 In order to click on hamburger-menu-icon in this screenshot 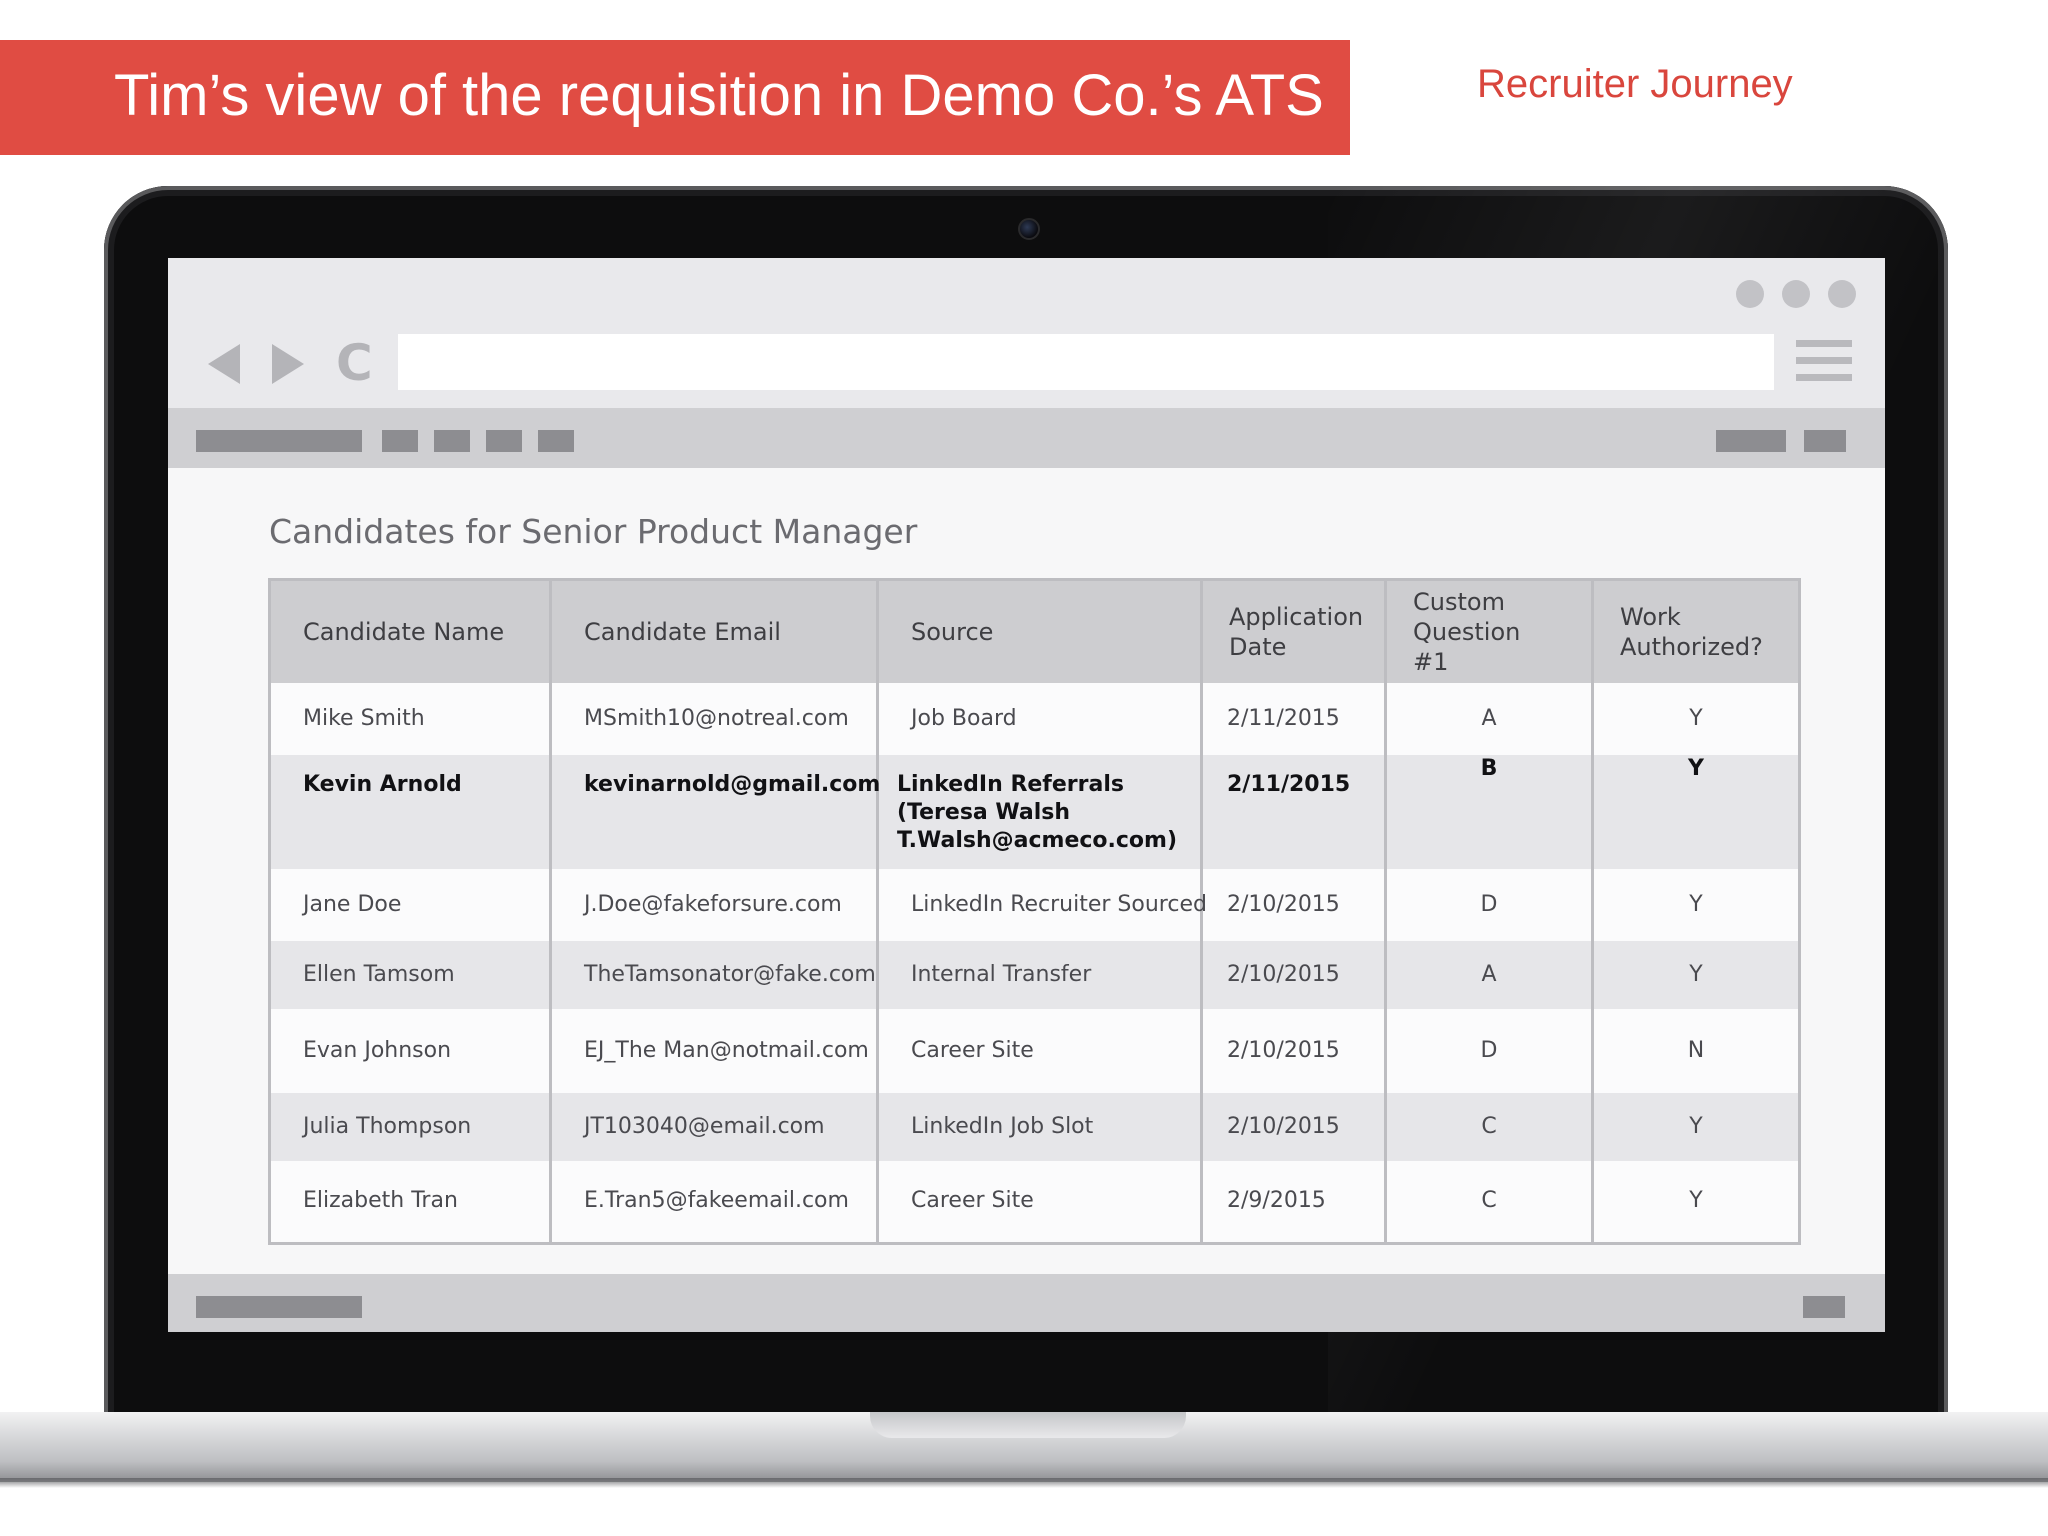, I will do `click(1824, 365)`.